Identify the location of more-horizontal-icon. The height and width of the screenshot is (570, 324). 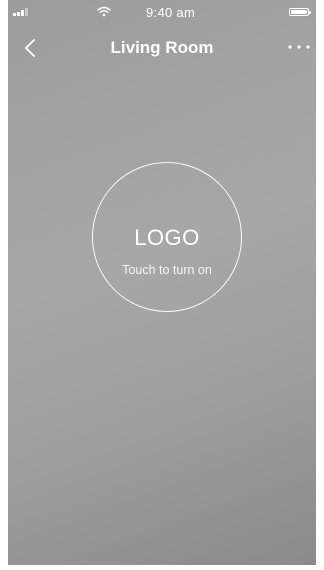
(299, 47).